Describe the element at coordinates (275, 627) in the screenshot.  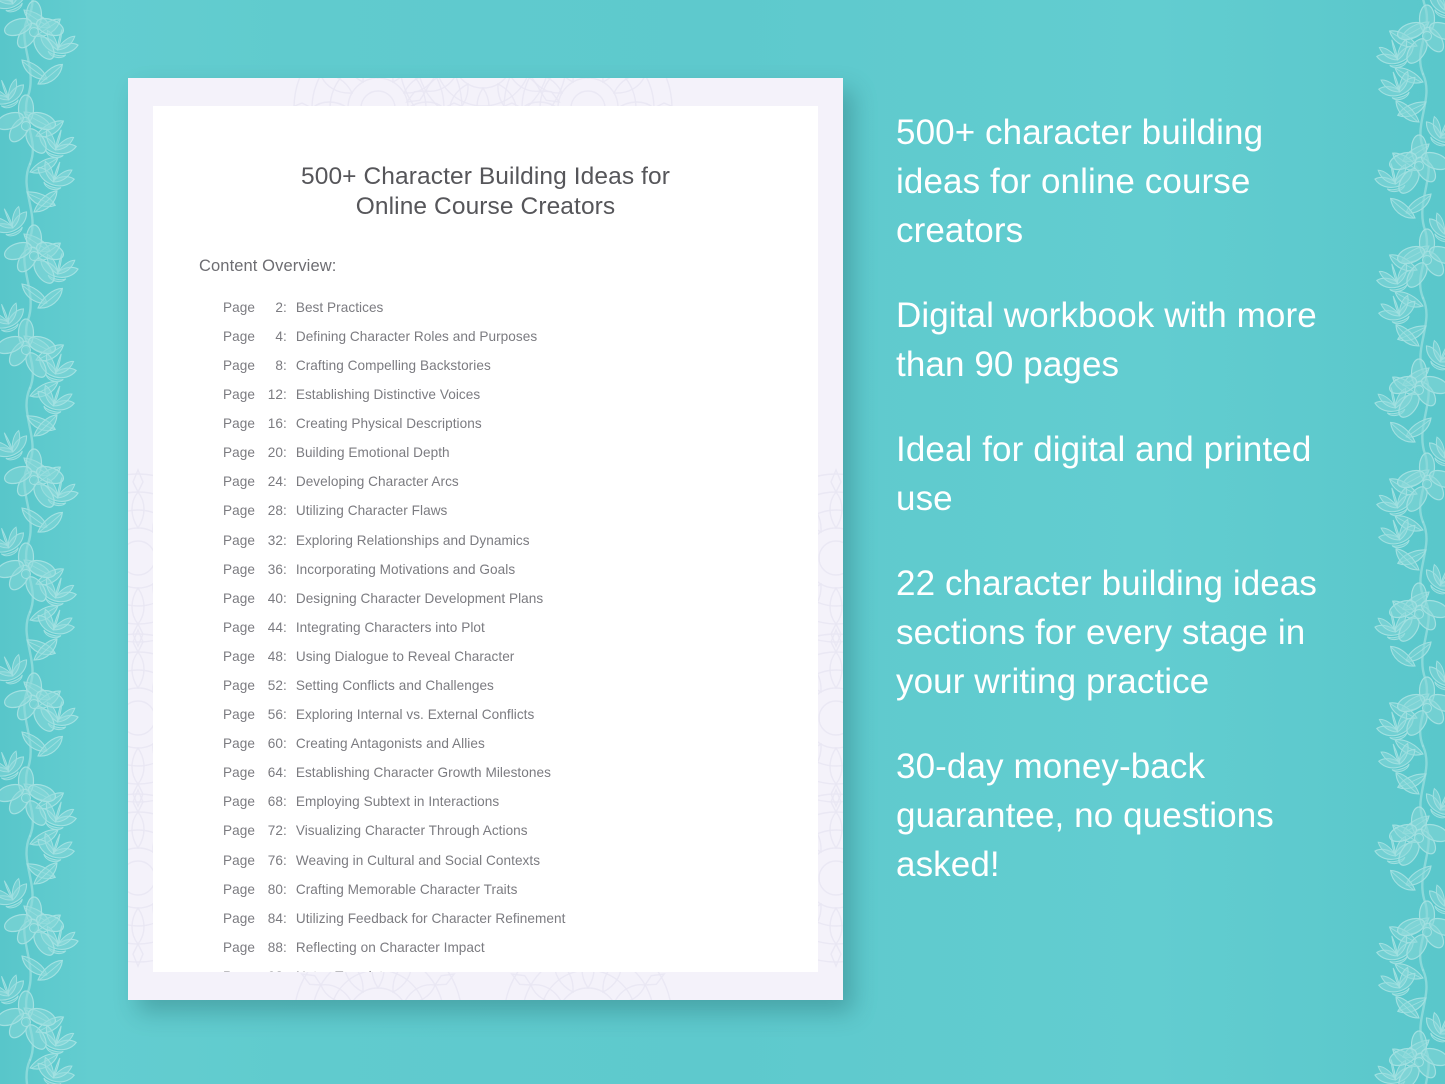
I see `toc-page-number: 44` at that location.